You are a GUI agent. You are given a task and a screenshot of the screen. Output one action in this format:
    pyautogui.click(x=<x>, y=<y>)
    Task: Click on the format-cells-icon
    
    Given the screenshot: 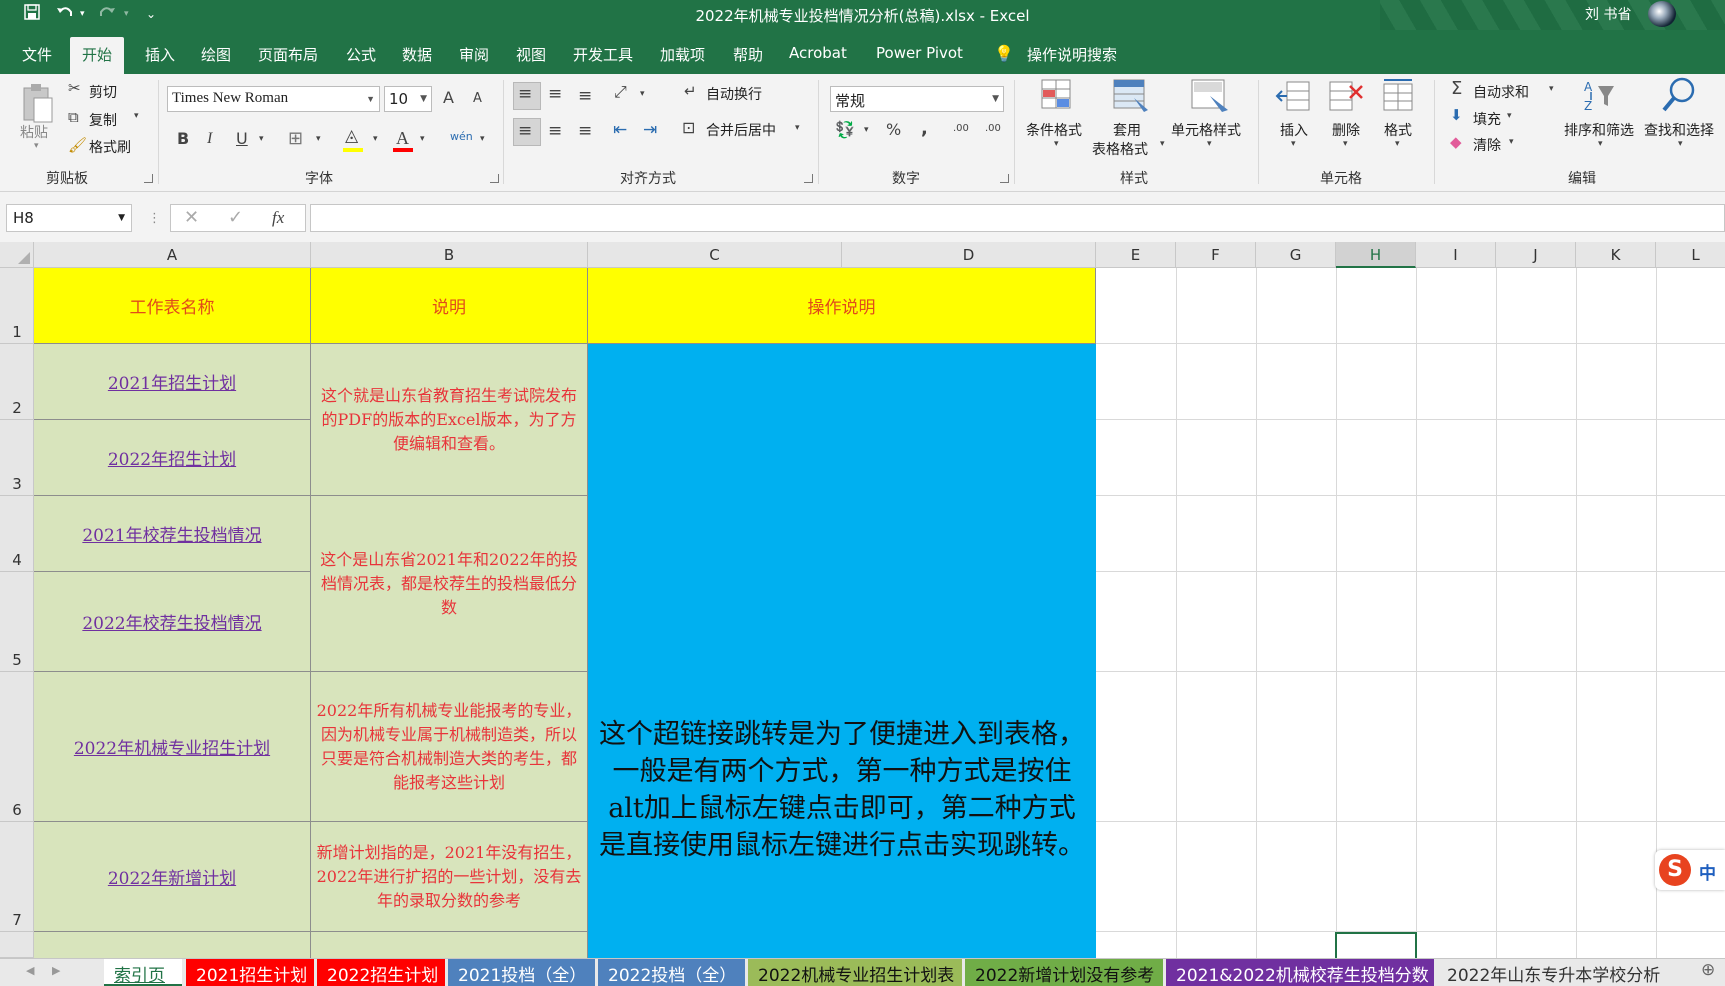 What is the action you would take?
    pyautogui.click(x=1398, y=95)
    